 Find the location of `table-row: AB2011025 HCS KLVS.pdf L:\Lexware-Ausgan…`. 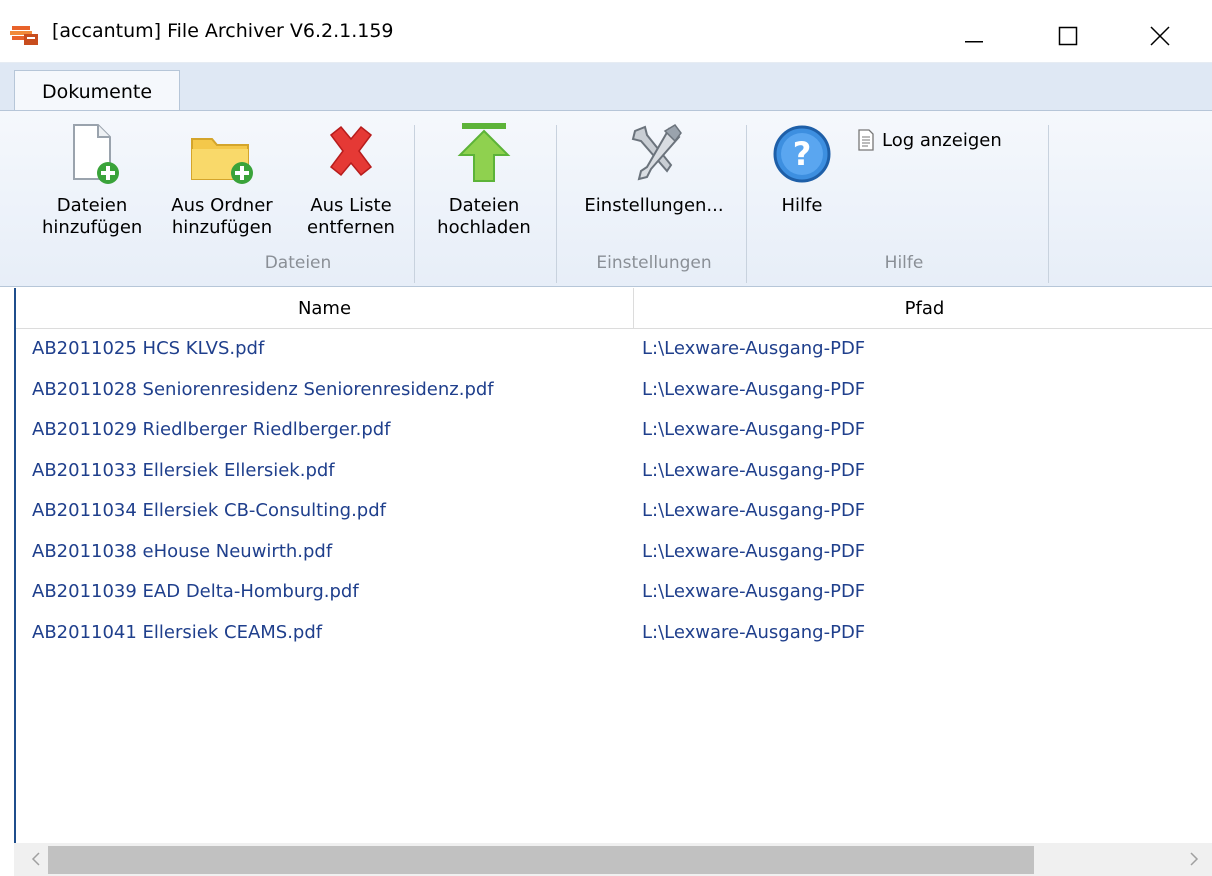

table-row: AB2011025 HCS KLVS.pdf L:\Lexware-Ausgan… is located at coordinates (614, 349).